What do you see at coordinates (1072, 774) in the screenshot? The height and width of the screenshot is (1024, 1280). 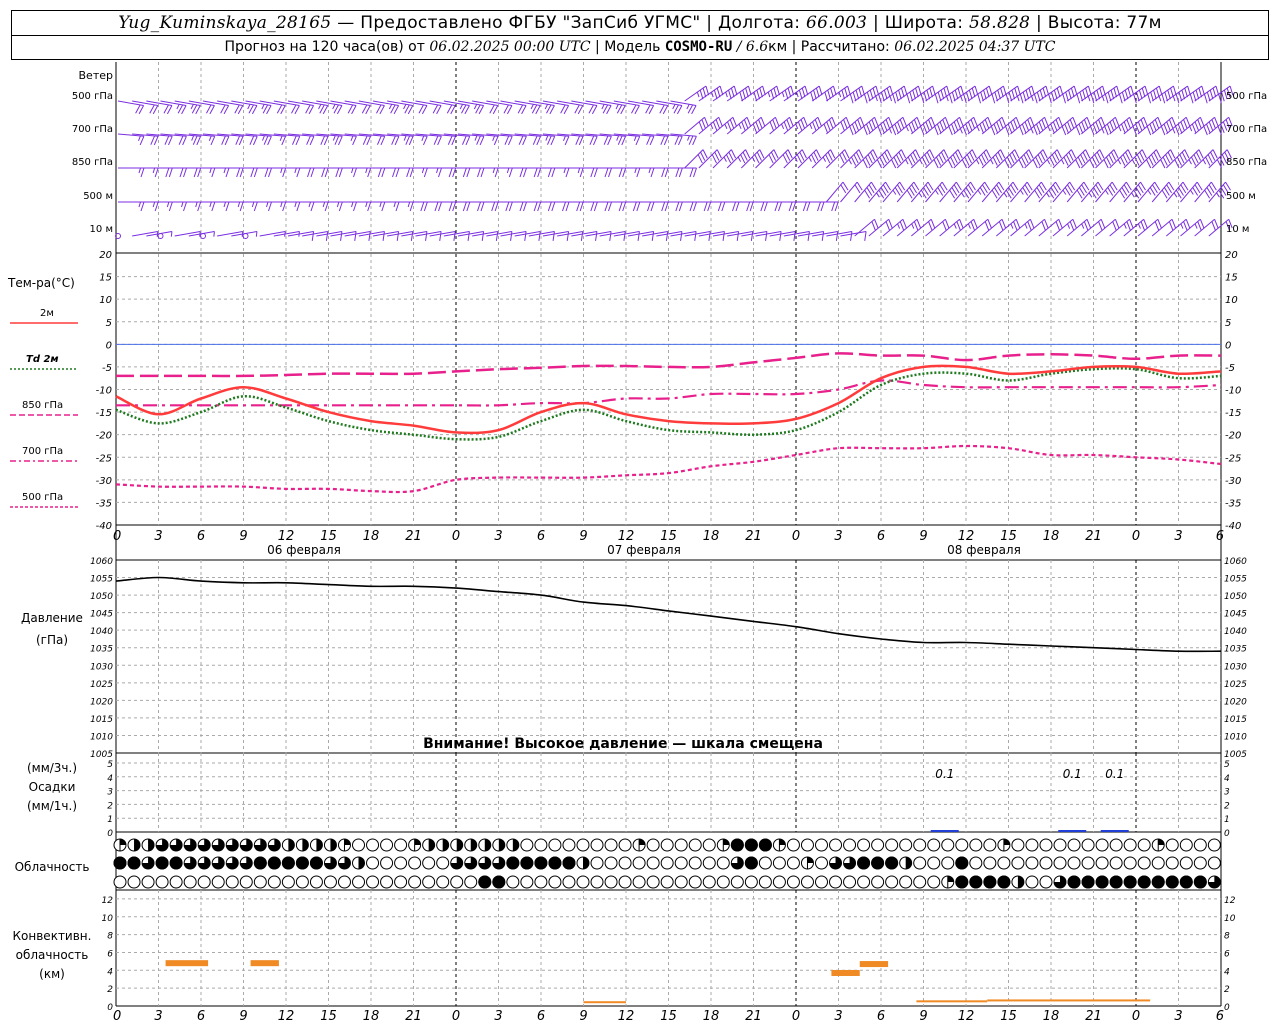 I see `precip-annotation-1: 0.1` at bounding box center [1072, 774].